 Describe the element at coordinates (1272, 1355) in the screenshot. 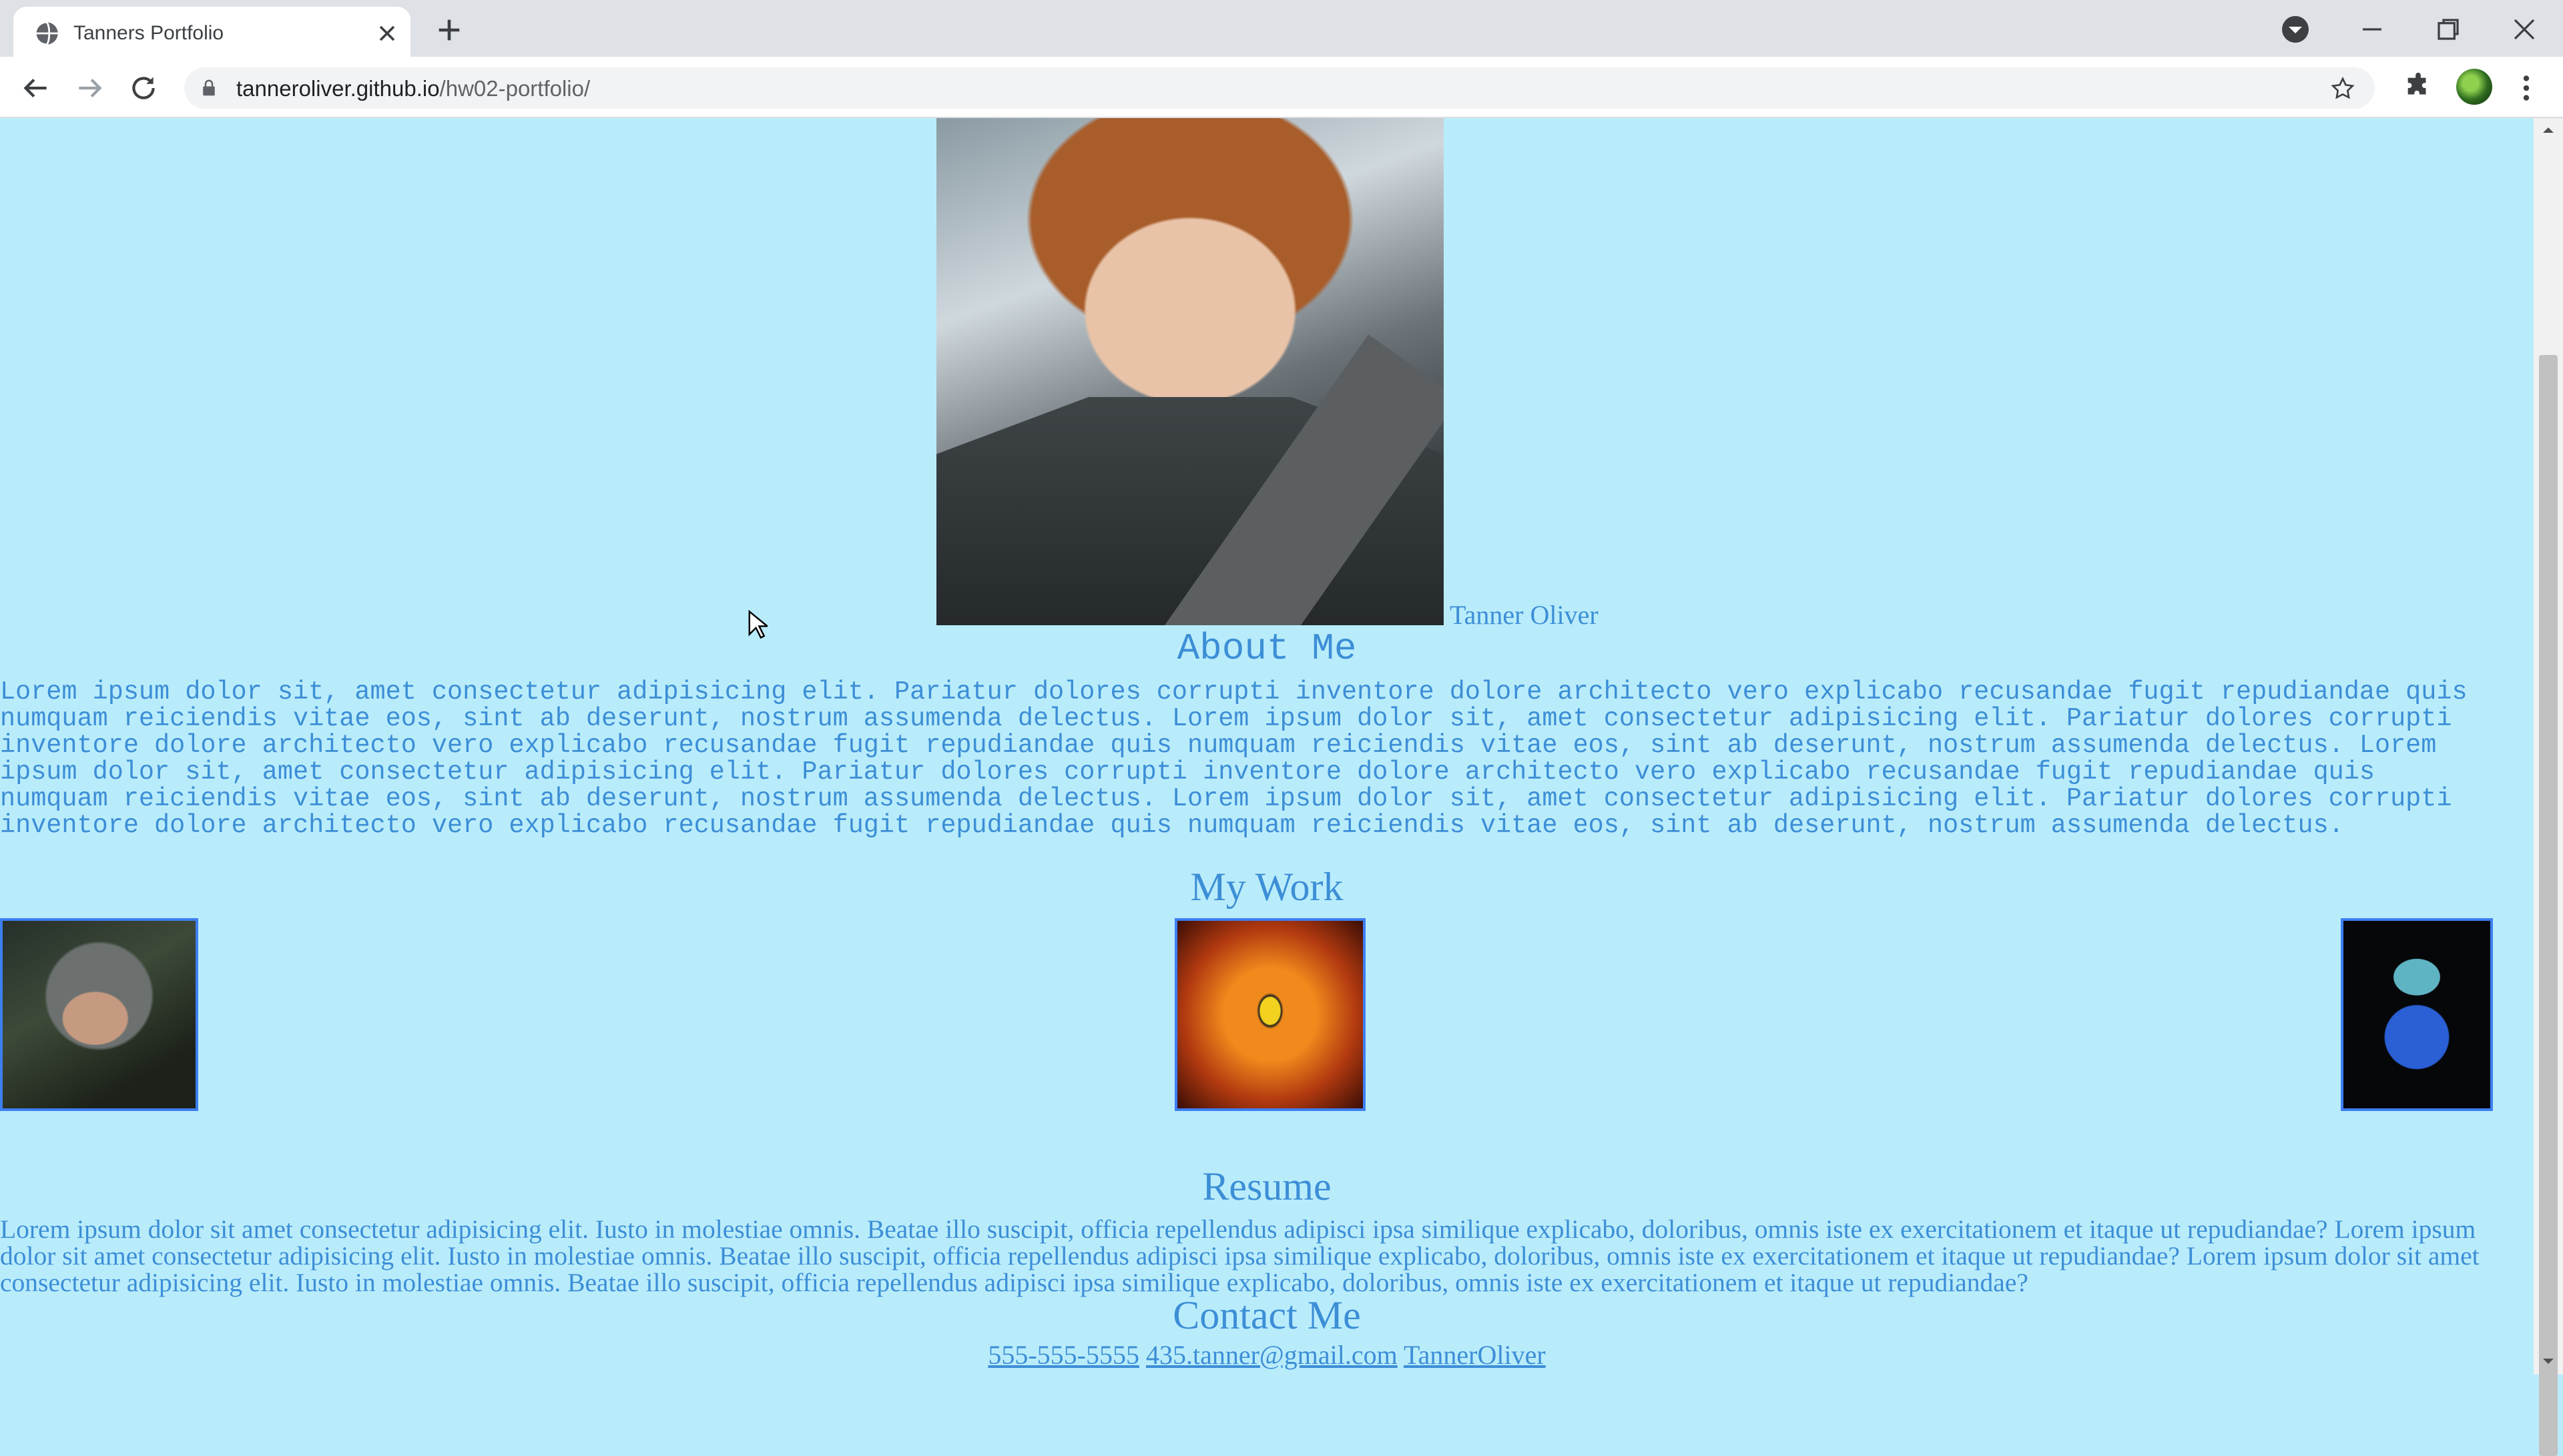

I see `email-link: 435.tanner@gmail.com` at that location.